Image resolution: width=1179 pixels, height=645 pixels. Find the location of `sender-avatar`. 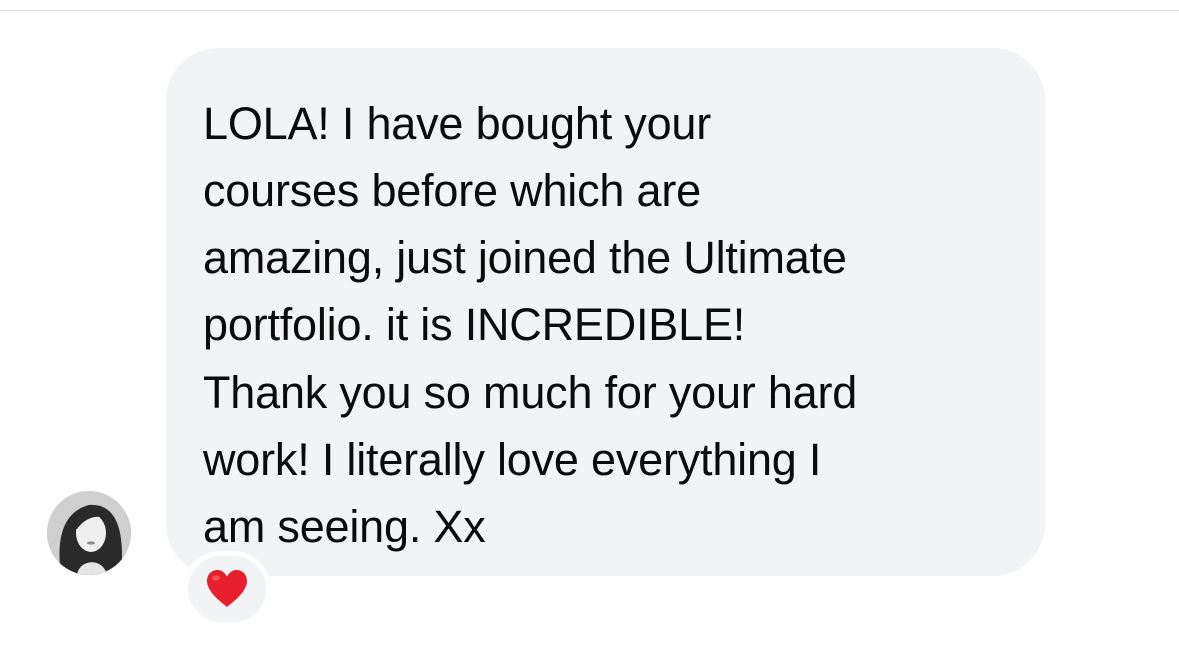

sender-avatar is located at coordinates (89, 533).